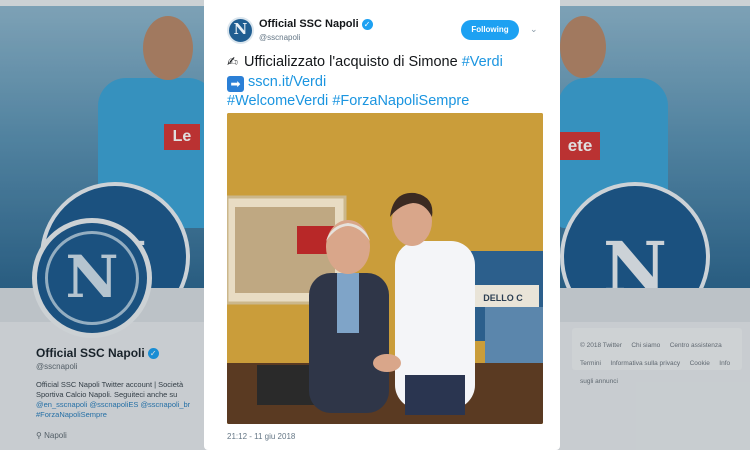  What do you see at coordinates (309, 24) in the screenshot?
I see `tweet-author-name-text: Official SSC Napoli` at bounding box center [309, 24].